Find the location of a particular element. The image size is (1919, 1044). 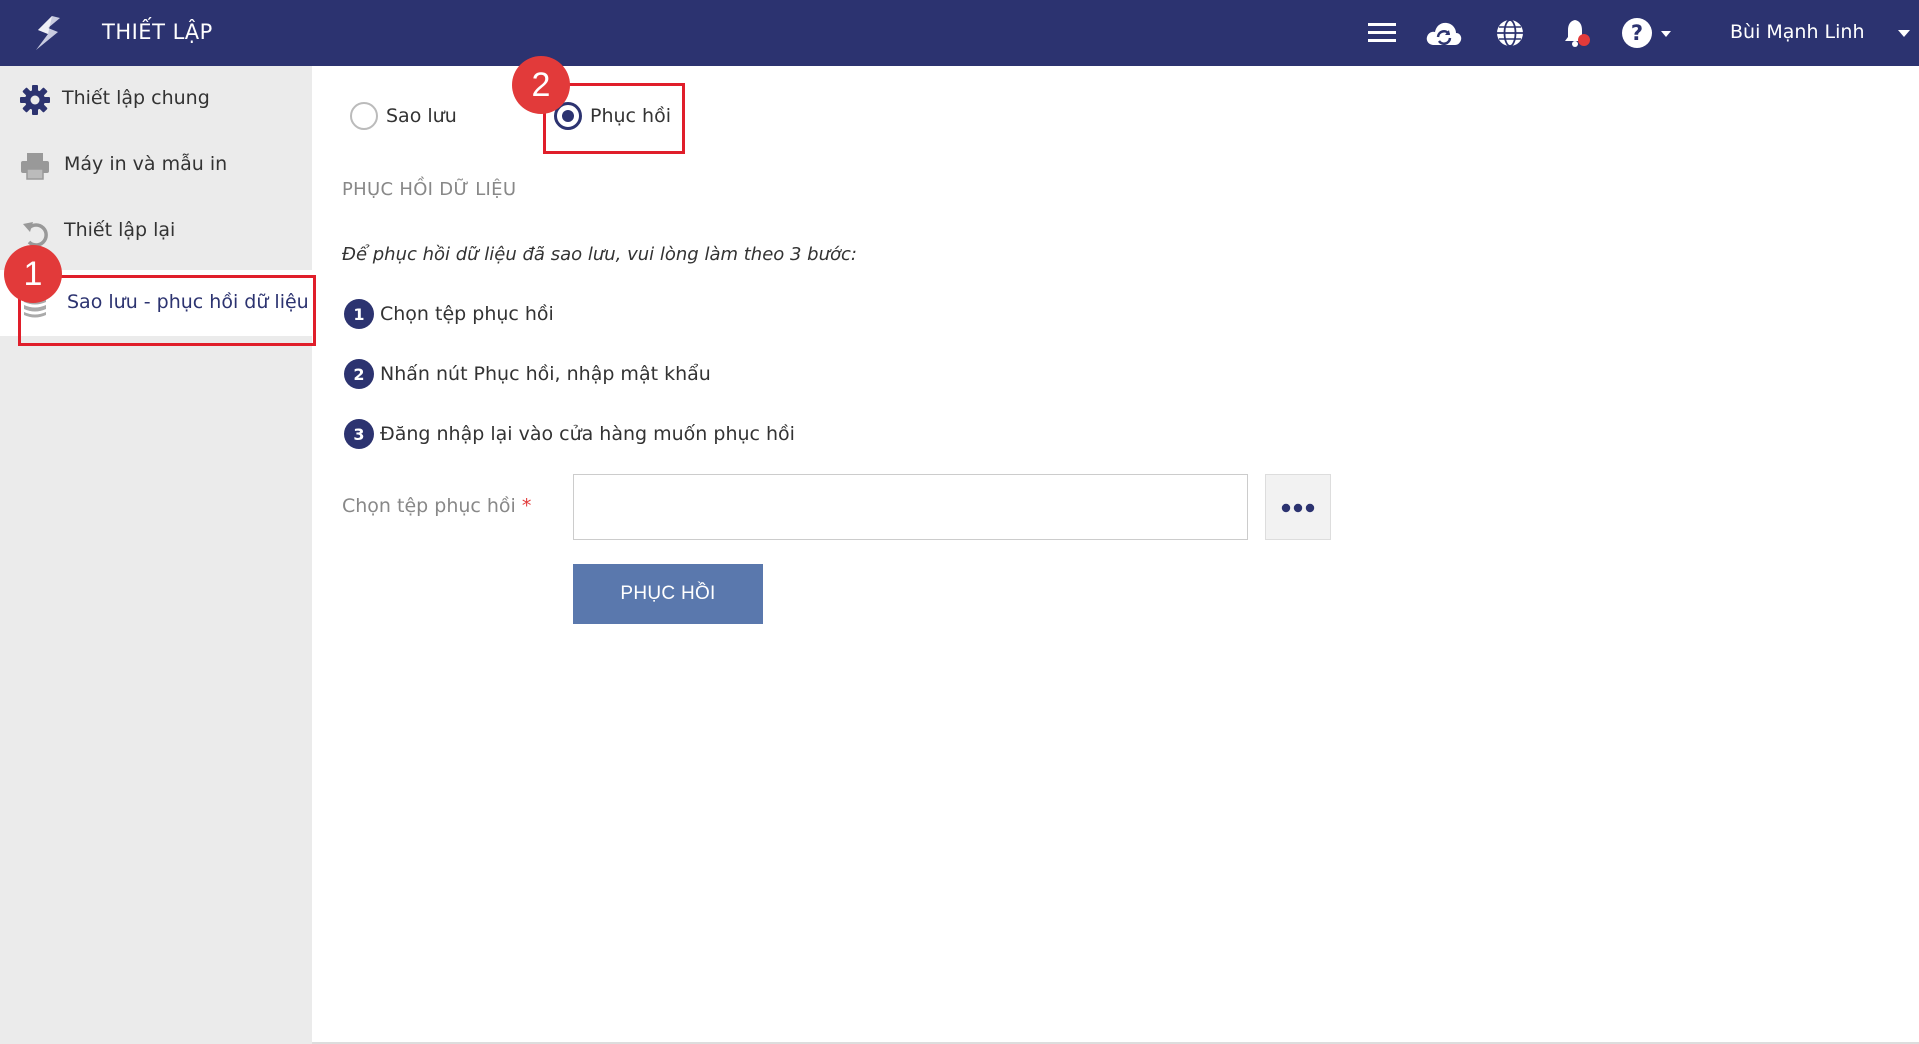

required-mark: * is located at coordinates (526, 506).